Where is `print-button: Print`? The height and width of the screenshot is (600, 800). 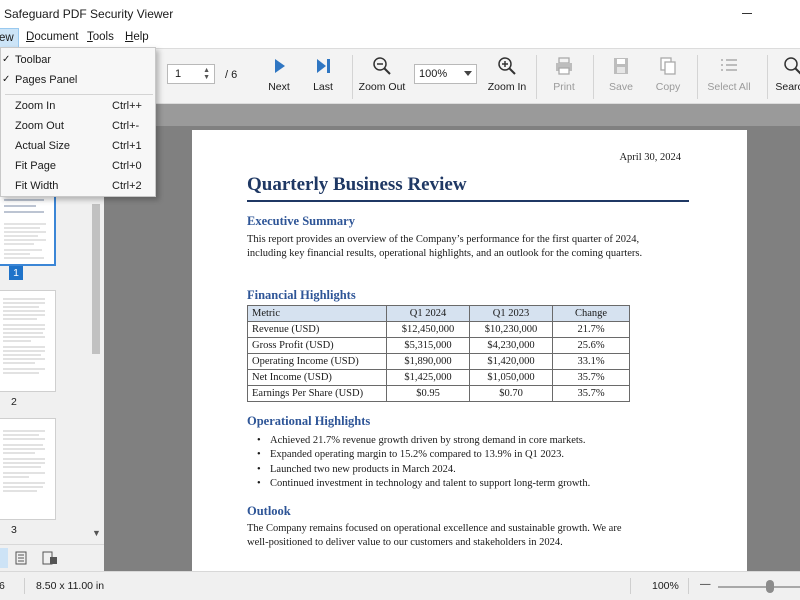
print-button: Print is located at coordinates (564, 74).